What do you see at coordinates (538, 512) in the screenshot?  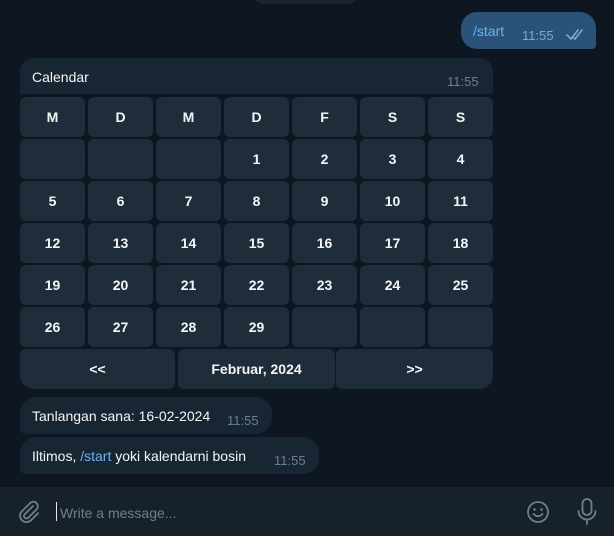 I see `smiley-icon` at bounding box center [538, 512].